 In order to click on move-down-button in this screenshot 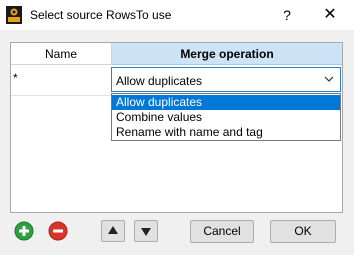, I will do `click(146, 231)`.